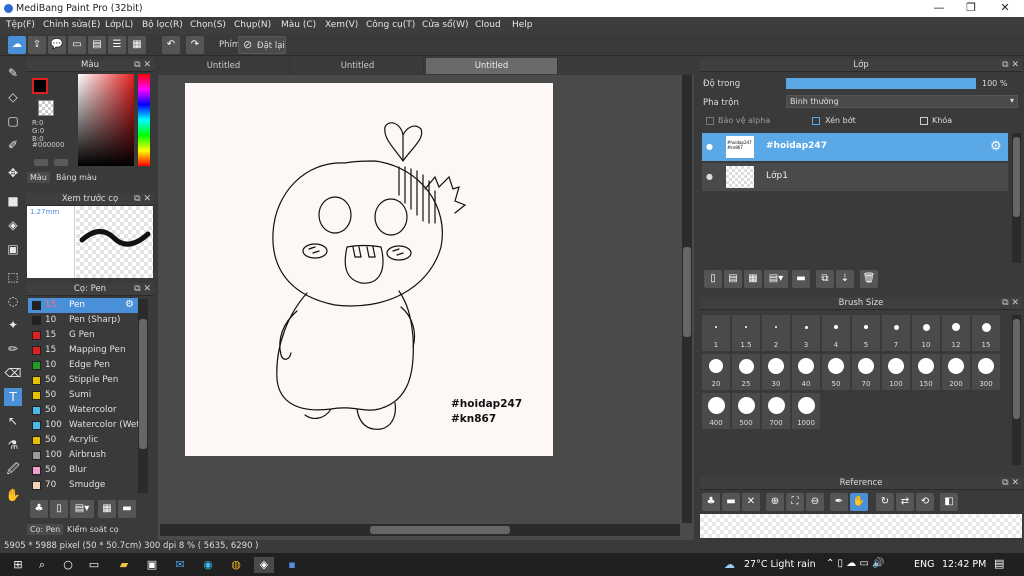 Image resolution: width=1024 pixels, height=576 pixels. I want to click on menu-window: Cửa sổ(W), so click(445, 25).